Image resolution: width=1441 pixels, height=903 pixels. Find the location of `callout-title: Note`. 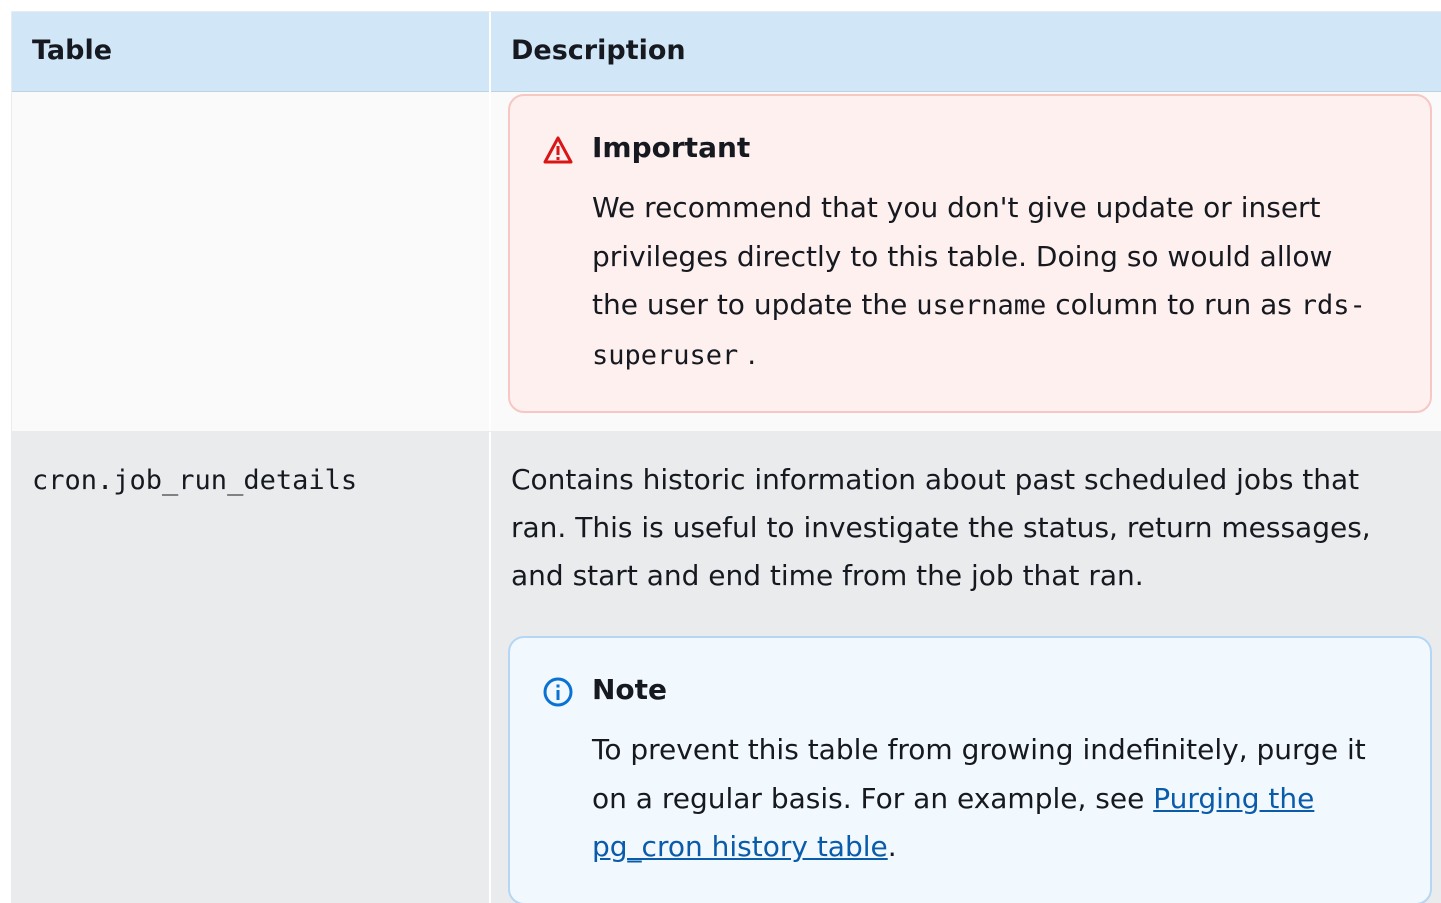

callout-title: Note is located at coordinates (630, 689).